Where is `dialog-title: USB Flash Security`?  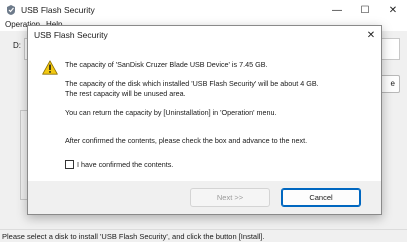
dialog-title: USB Flash Security is located at coordinates (71, 35).